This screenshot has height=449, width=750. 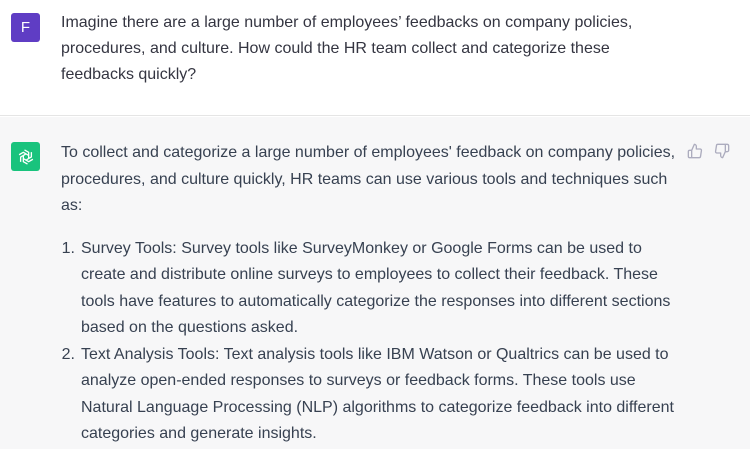 I want to click on feedback-buttons, so click(x=708, y=151).